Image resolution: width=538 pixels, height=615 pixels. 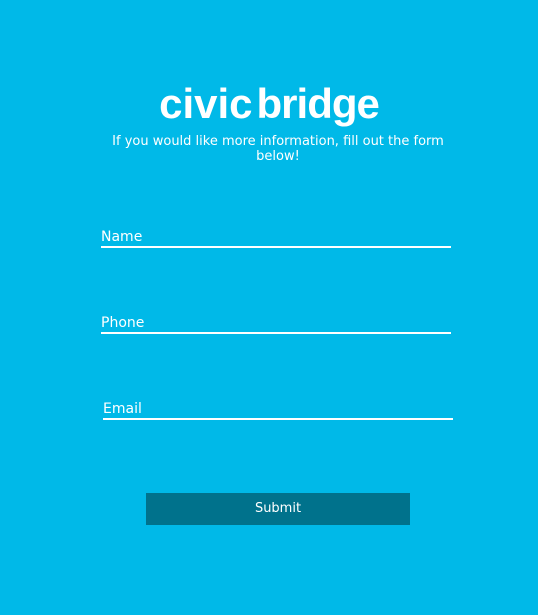 I want to click on civicbridge-logo: civicbridge, so click(x=269, y=104).